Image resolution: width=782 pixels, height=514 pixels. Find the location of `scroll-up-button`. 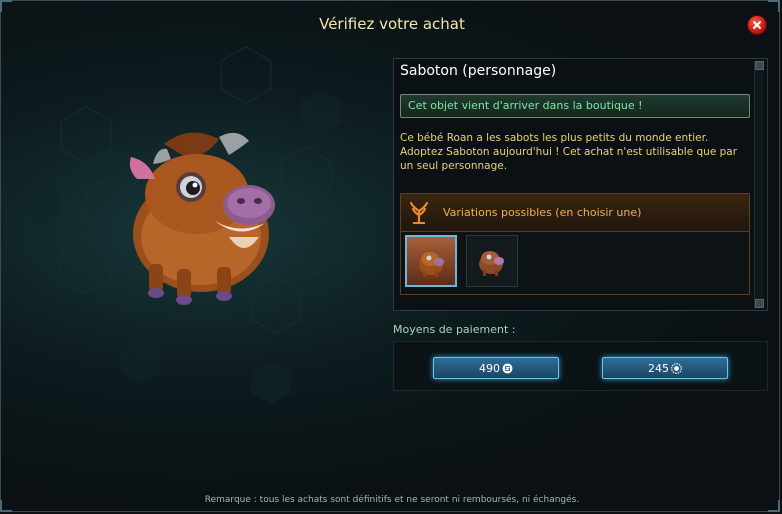

scroll-up-button is located at coordinates (759, 65).